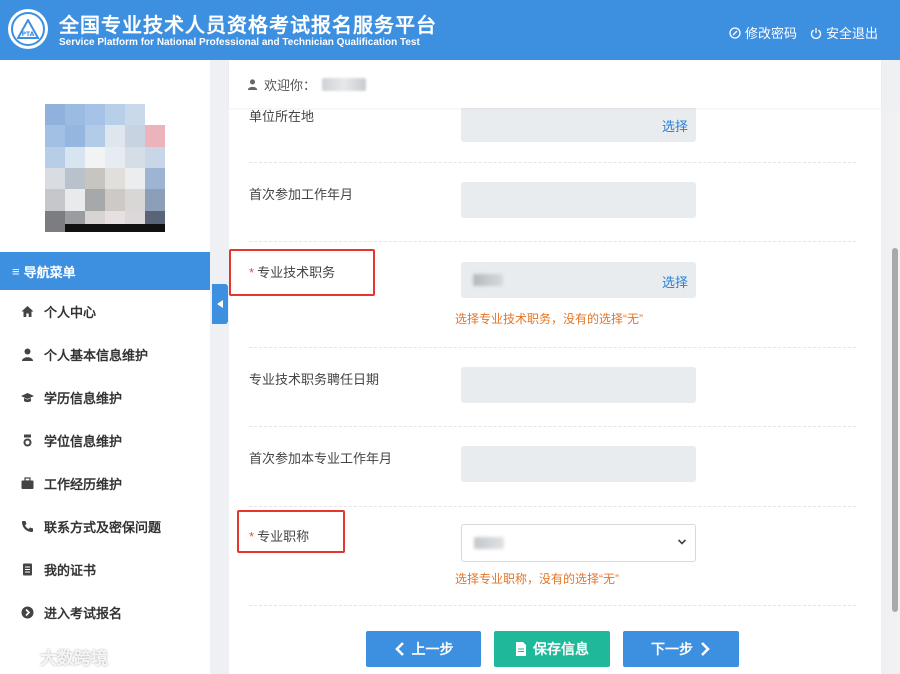 The height and width of the screenshot is (674, 900). I want to click on scrollbar-thumb, so click(895, 430).